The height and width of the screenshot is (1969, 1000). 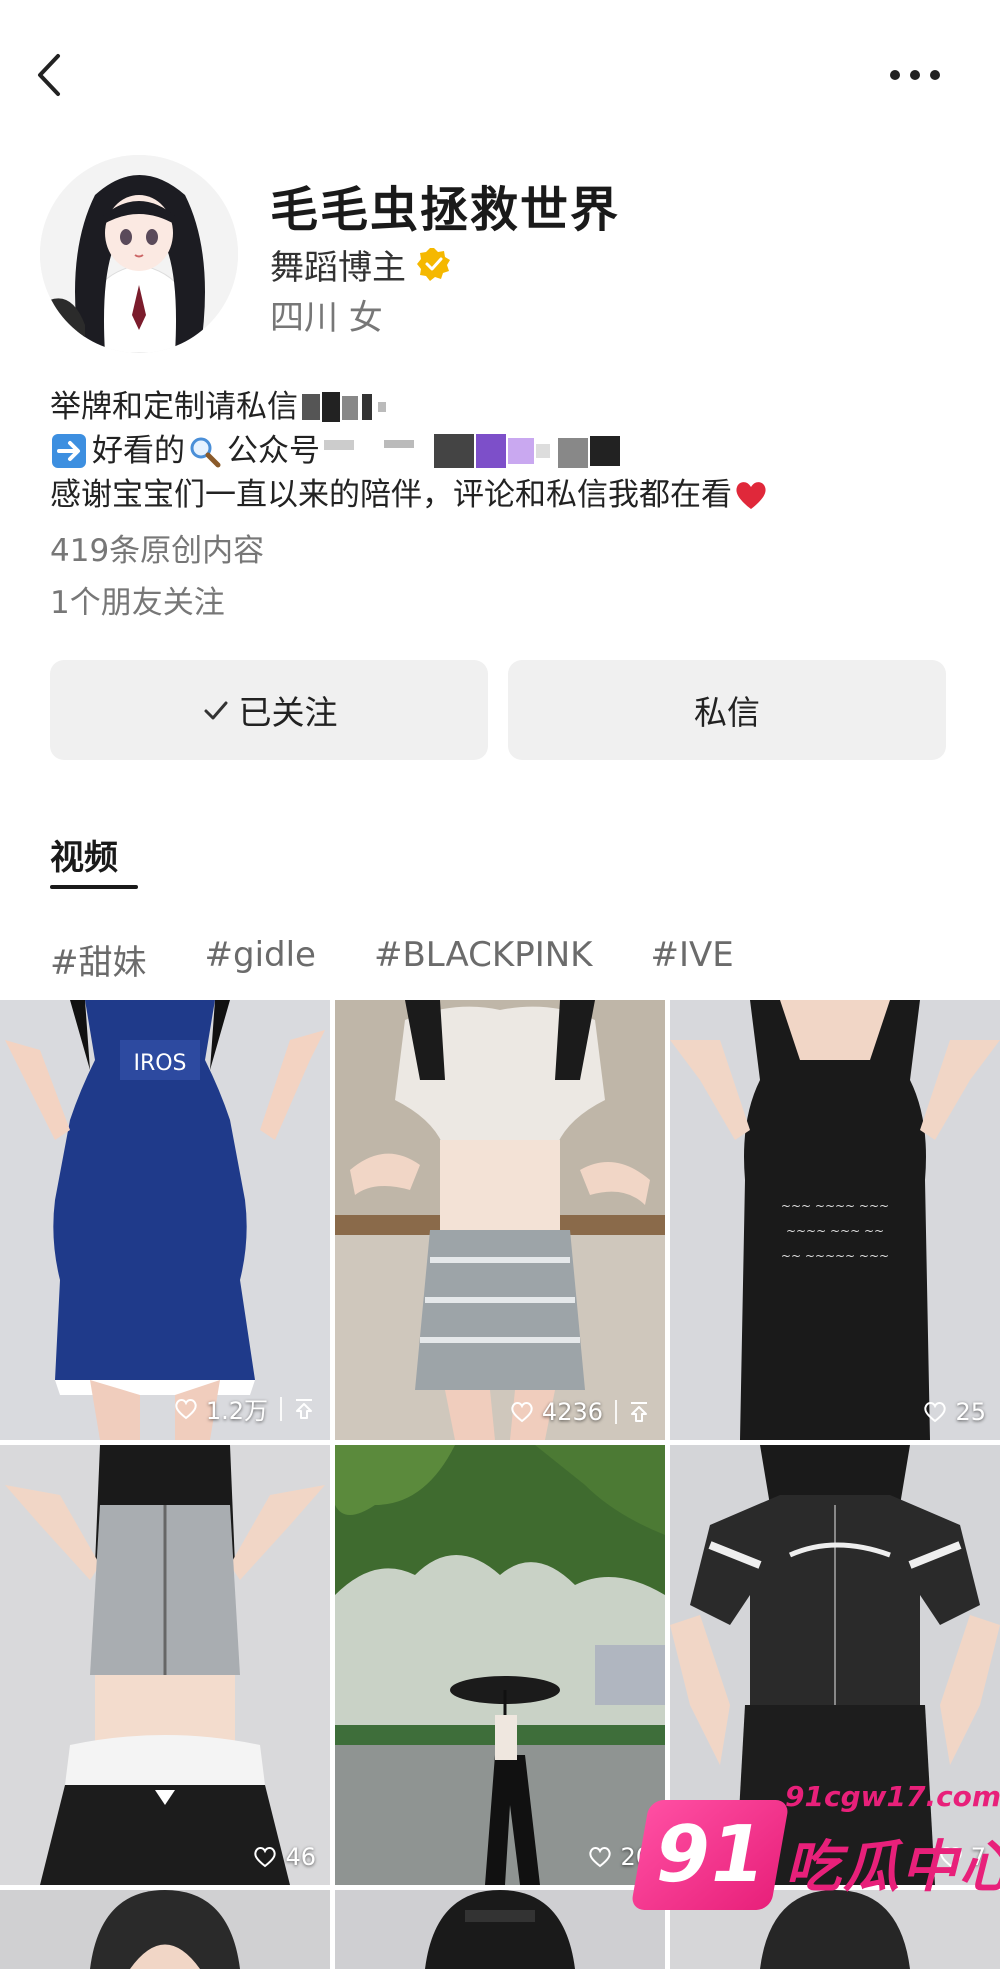 I want to click on magnifier-icon, so click(x=204, y=451).